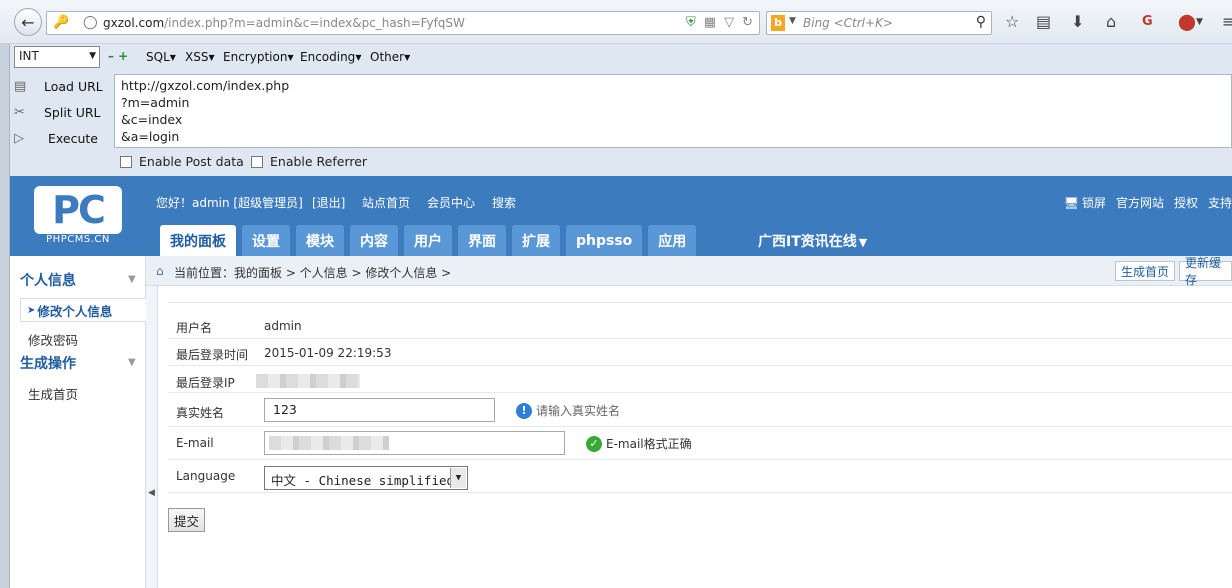 The height and width of the screenshot is (588, 1232). What do you see at coordinates (379, 410) in the screenshot?
I see `realname-input: 123` at bounding box center [379, 410].